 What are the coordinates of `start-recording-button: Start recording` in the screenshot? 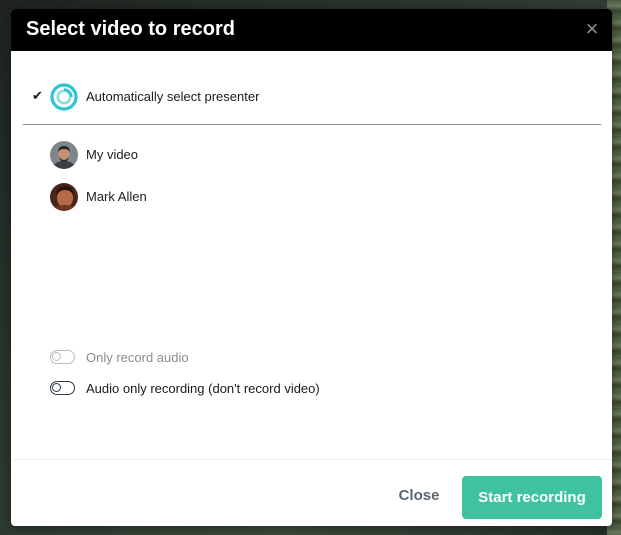 It's located at (532, 497).